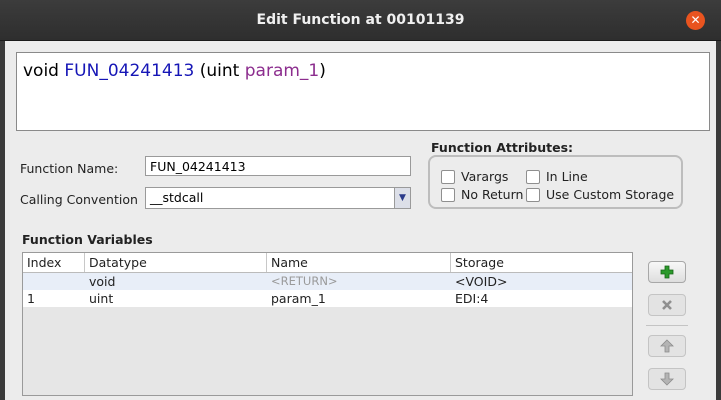 Image resolution: width=721 pixels, height=400 pixels. What do you see at coordinates (176, 262) in the screenshot?
I see `column-header-datatype: Datatype` at bounding box center [176, 262].